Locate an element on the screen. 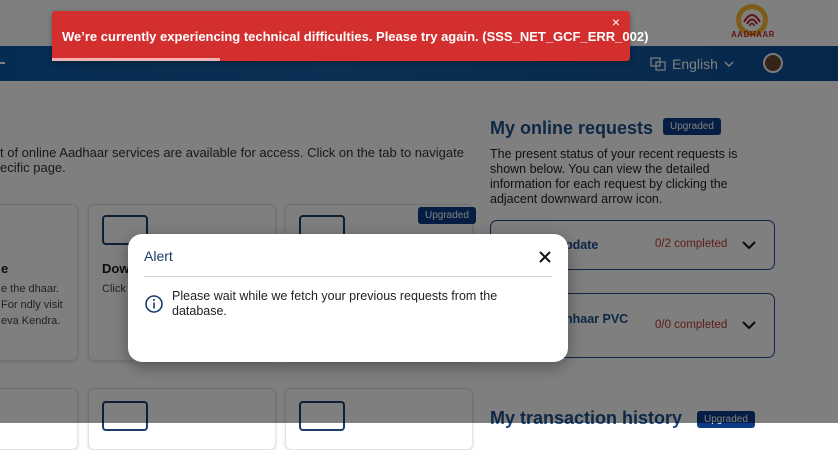 The width and height of the screenshot is (838, 450). modal-divider is located at coordinates (348, 276).